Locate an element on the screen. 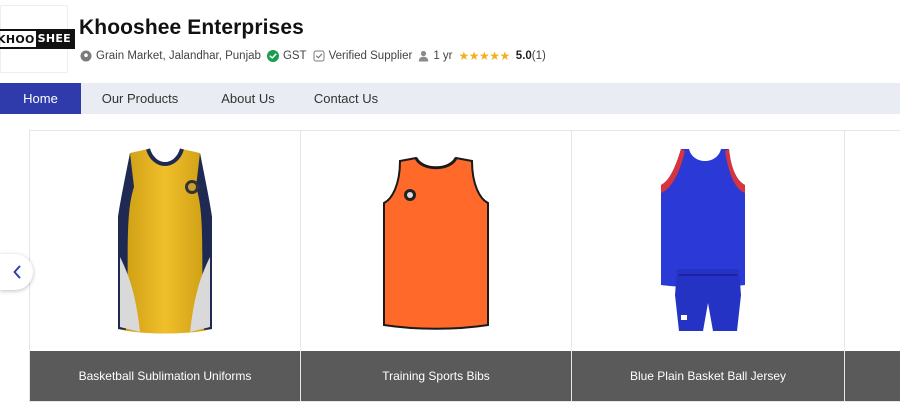 The height and width of the screenshot is (420, 900). logo-text-left: KHOO is located at coordinates (17, 39).